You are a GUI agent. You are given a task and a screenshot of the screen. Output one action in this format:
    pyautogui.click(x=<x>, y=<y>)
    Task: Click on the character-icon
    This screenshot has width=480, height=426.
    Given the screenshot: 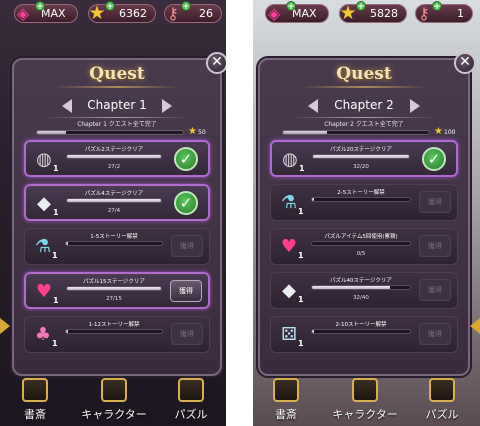 What is the action you would take?
    pyautogui.click(x=114, y=390)
    